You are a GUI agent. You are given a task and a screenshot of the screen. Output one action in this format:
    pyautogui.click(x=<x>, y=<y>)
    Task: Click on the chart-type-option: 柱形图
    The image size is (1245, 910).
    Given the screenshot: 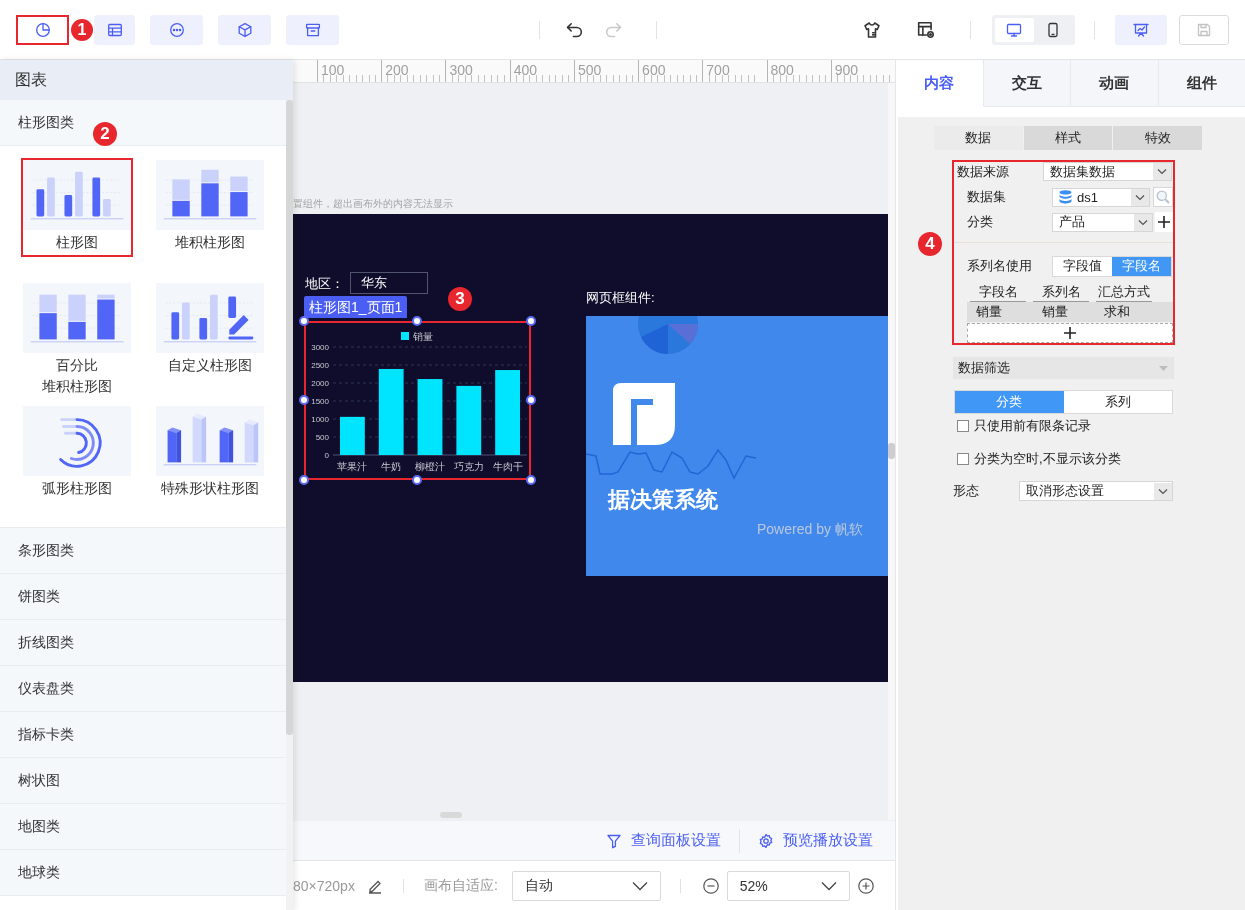 What is the action you would take?
    pyautogui.click(x=77, y=207)
    